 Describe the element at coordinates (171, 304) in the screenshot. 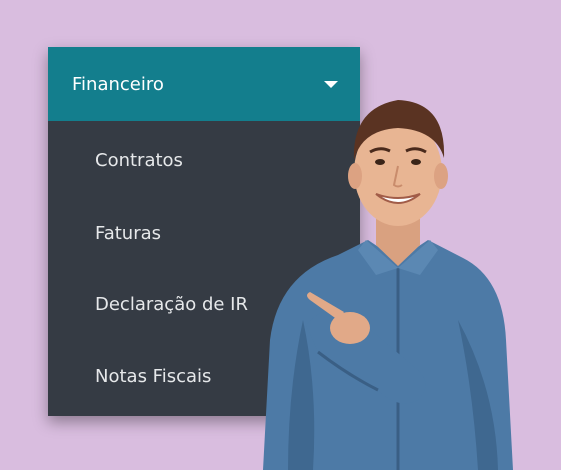

I see `menu-item-declaracao-ir: Declaração de IR` at that location.